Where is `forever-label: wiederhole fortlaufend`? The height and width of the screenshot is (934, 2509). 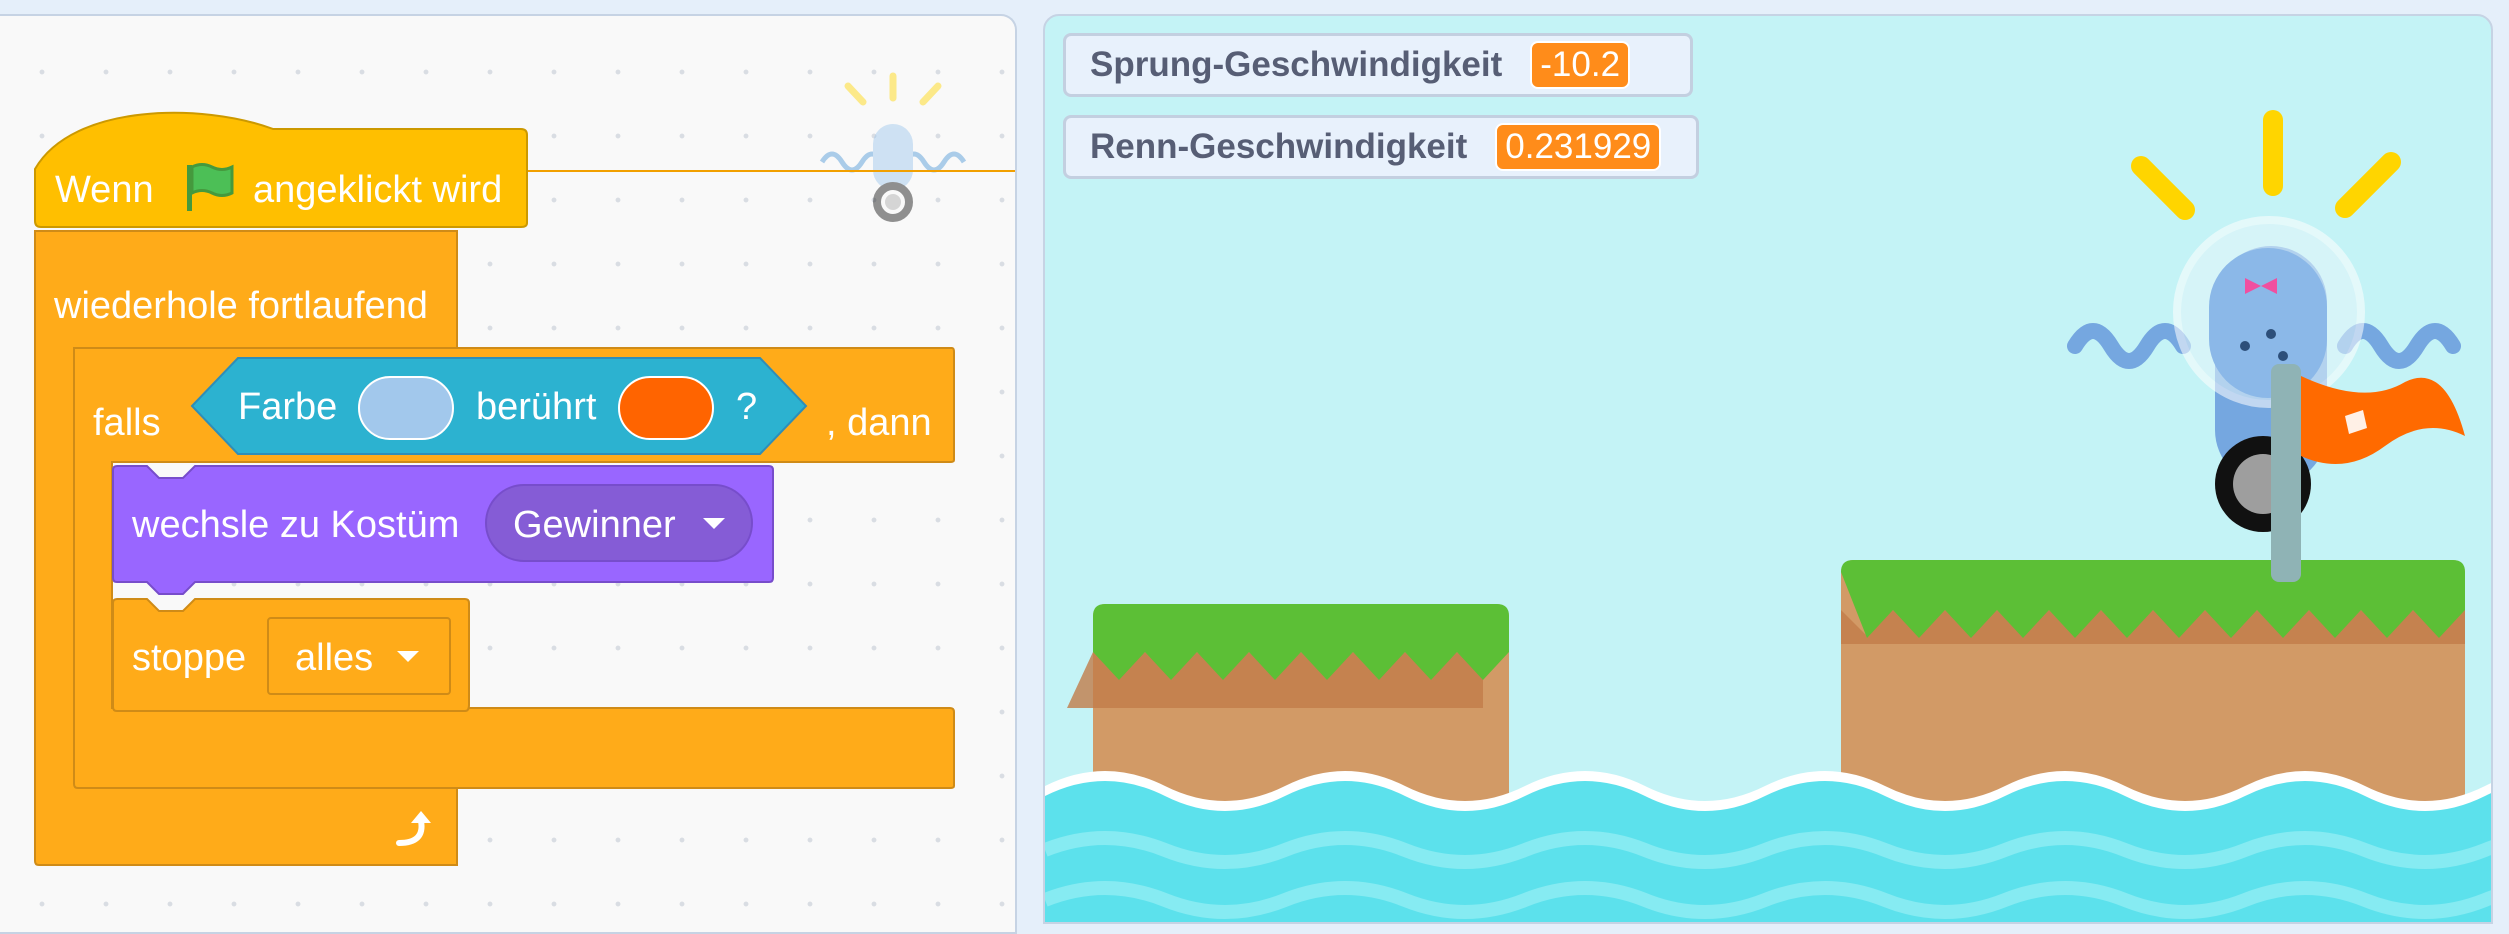
forever-label: wiederhole fortlaufend is located at coordinates (241, 306).